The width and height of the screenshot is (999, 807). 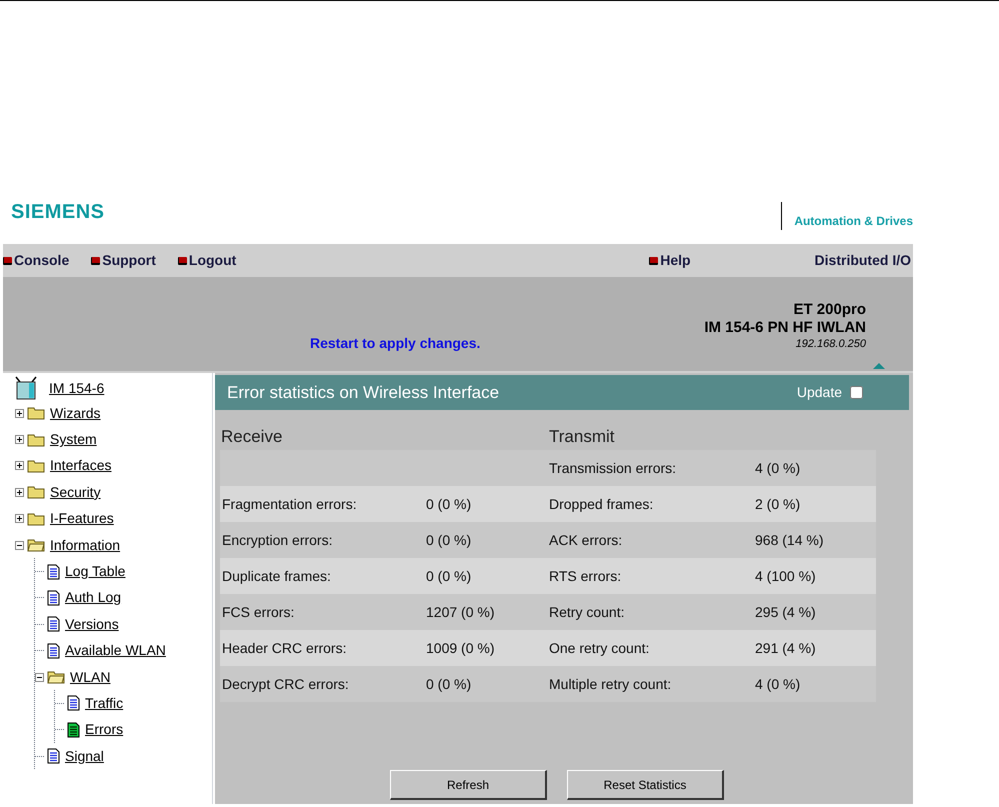 What do you see at coordinates (363, 393) in the screenshot?
I see `panel-title: Error statistics on Wireless Interface` at bounding box center [363, 393].